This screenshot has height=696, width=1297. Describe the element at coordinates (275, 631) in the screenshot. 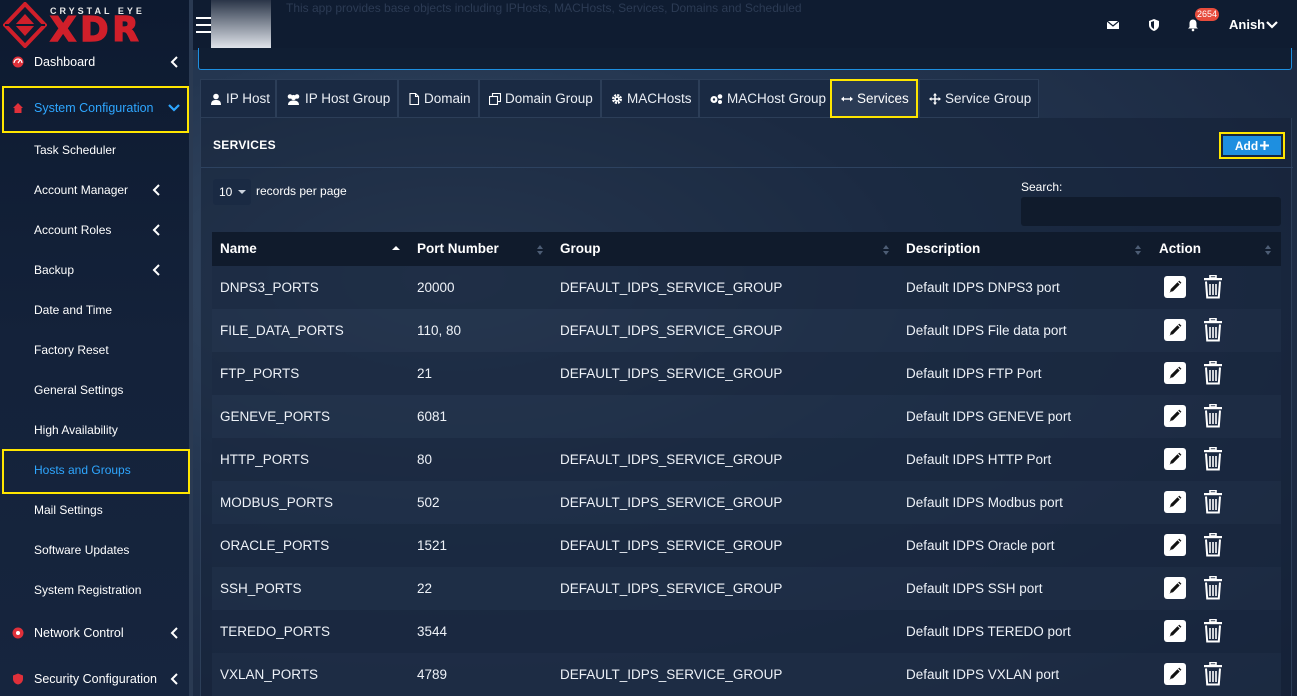

I see `cell-name: TEREDO_PORTS` at that location.